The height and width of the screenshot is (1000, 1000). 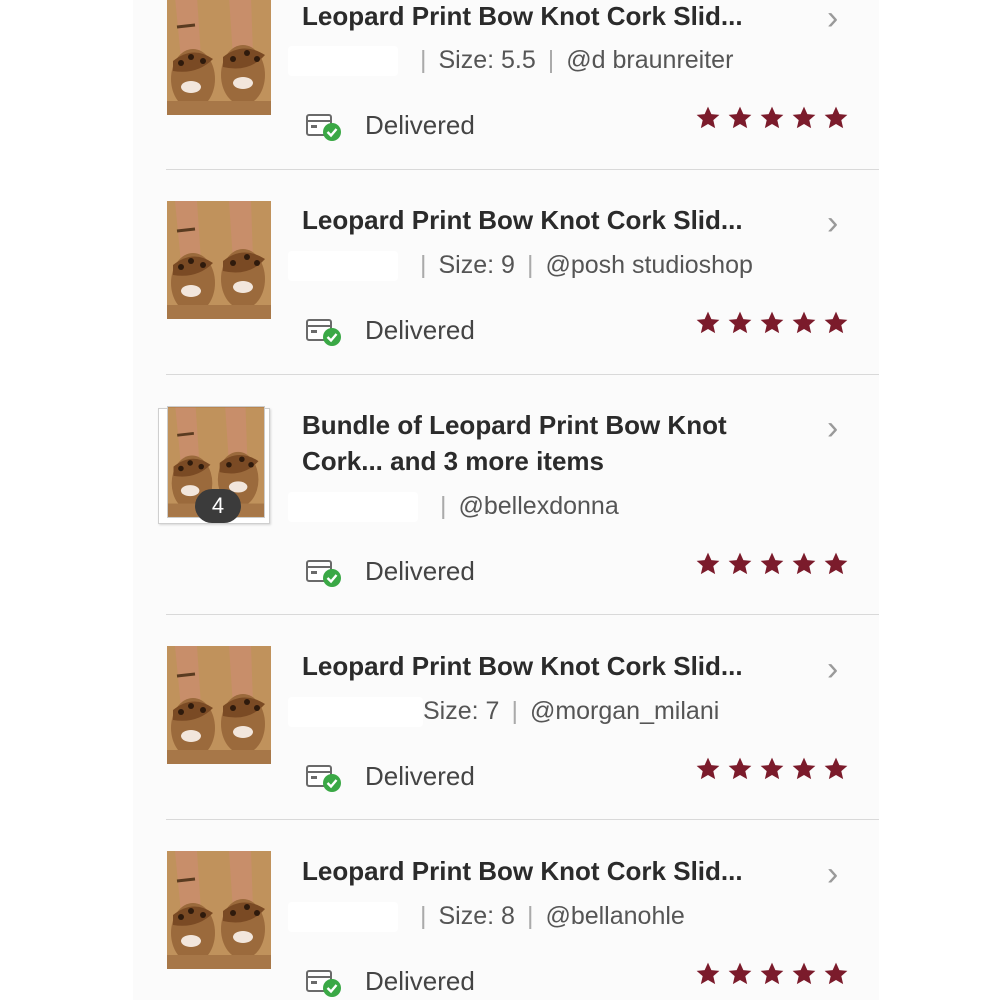 I want to click on item-meta: | Size: 5.5 | @d braunreiter, so click(x=528, y=60).